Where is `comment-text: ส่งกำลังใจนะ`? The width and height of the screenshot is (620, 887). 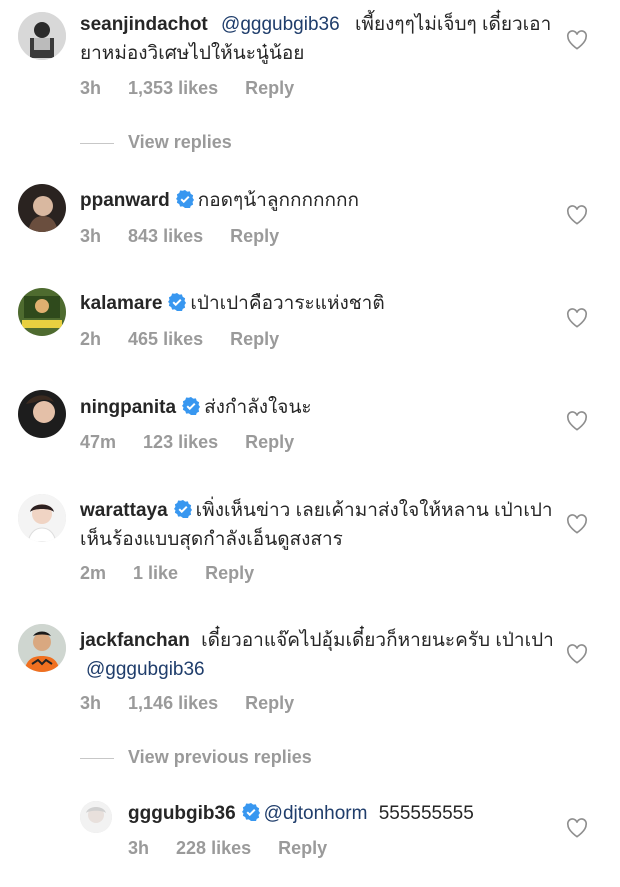 comment-text: ส่งกำลังใจนะ is located at coordinates (258, 407).